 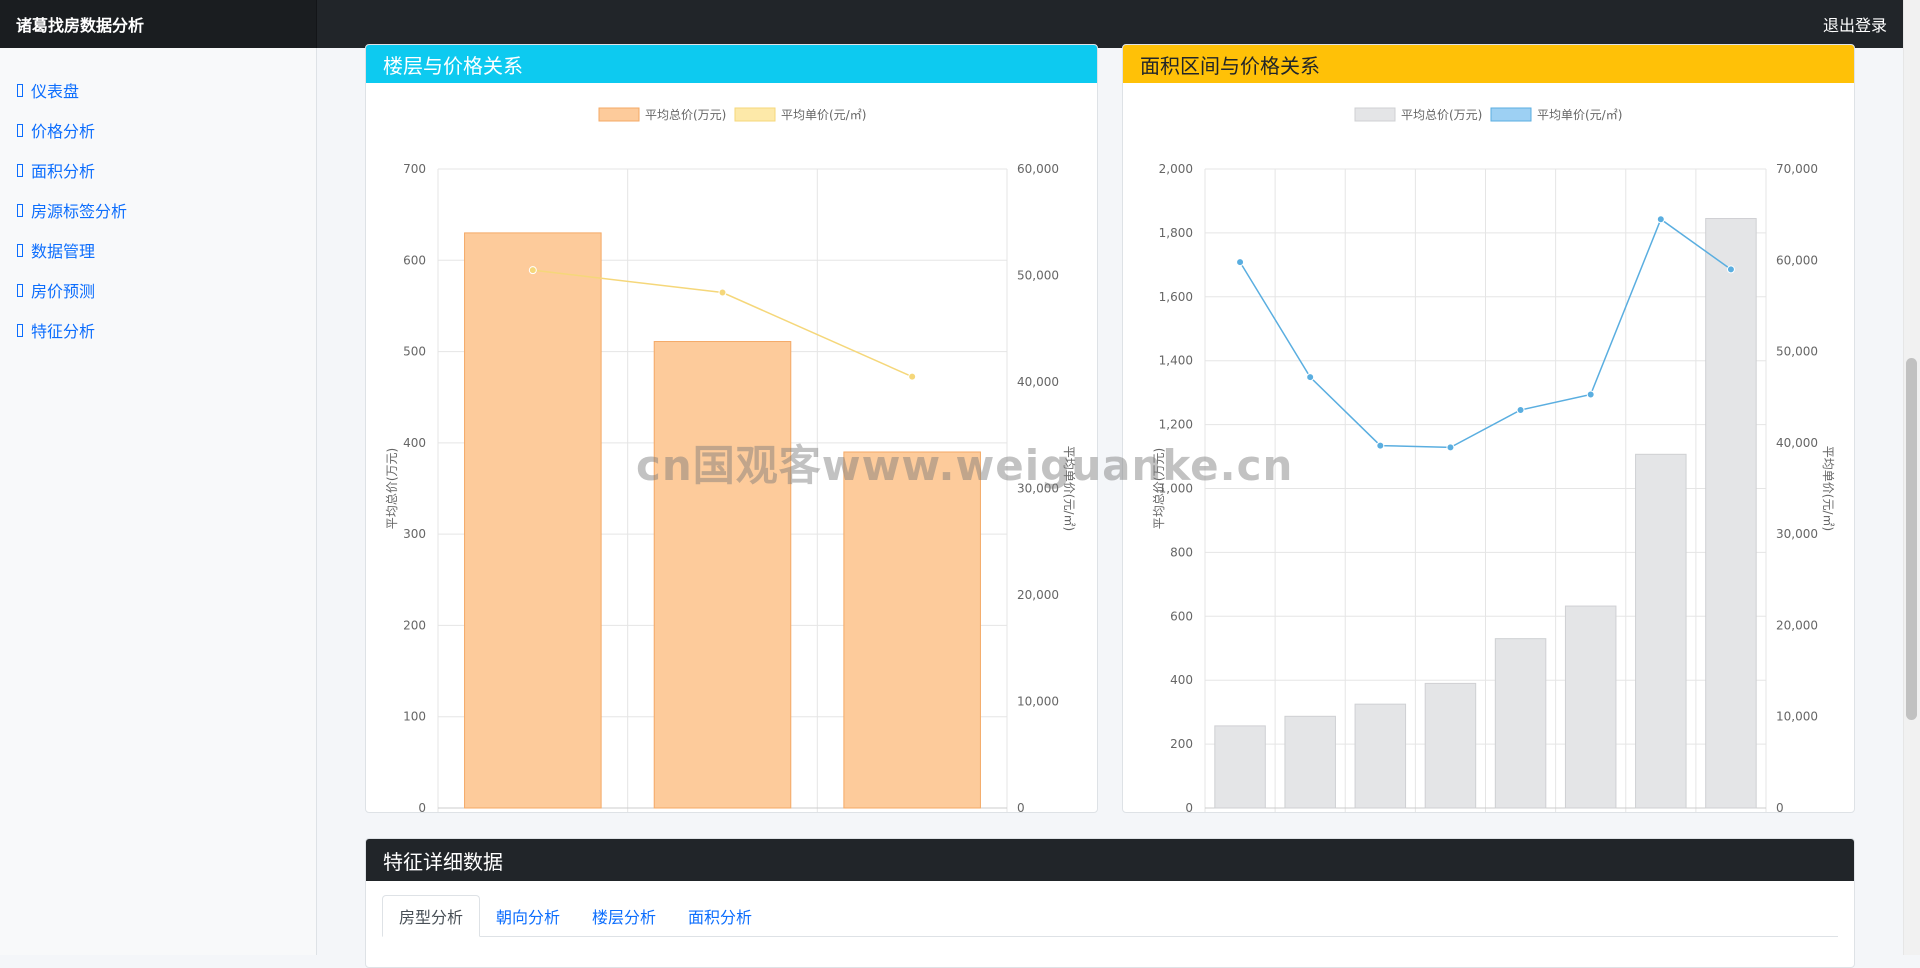 I want to click on y-tick-label: 300, so click(x=414, y=534).